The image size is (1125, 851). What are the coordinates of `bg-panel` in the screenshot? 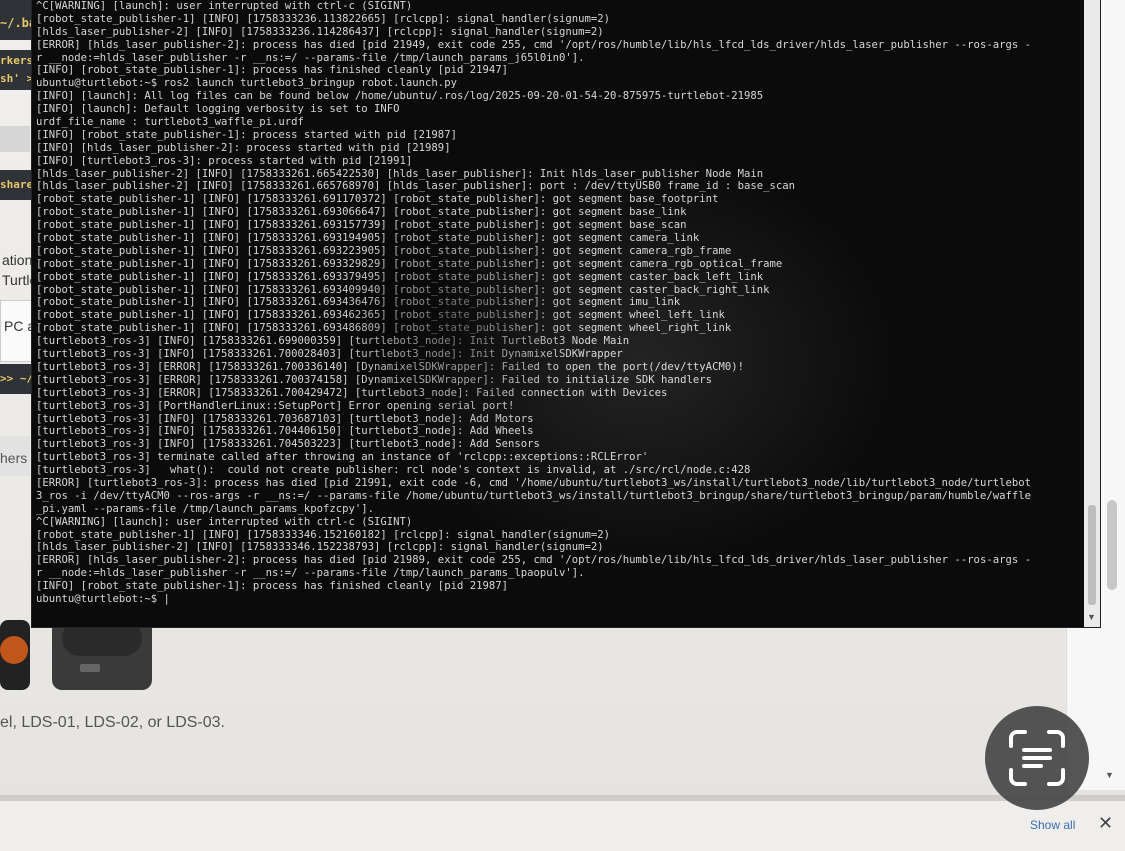 It's located at (15, 139).